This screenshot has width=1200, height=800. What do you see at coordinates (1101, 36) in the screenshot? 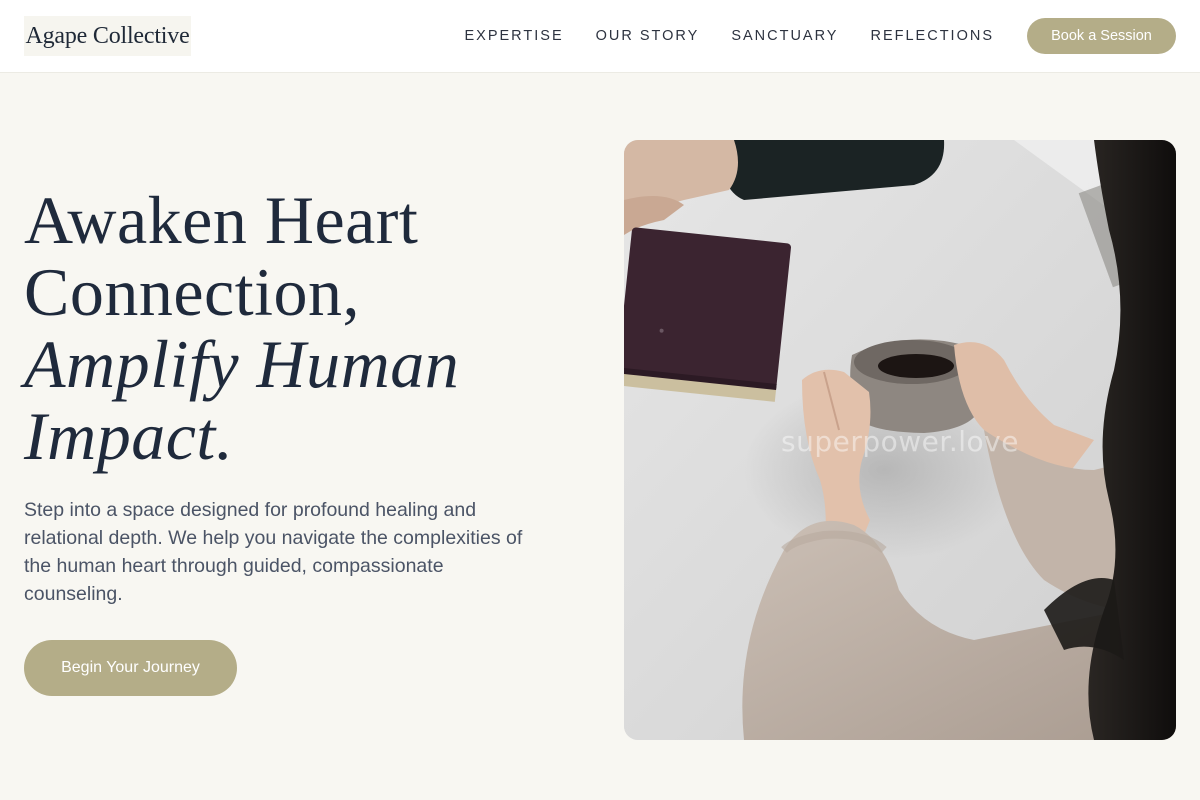
I see `book-session-button: Book a Session` at bounding box center [1101, 36].